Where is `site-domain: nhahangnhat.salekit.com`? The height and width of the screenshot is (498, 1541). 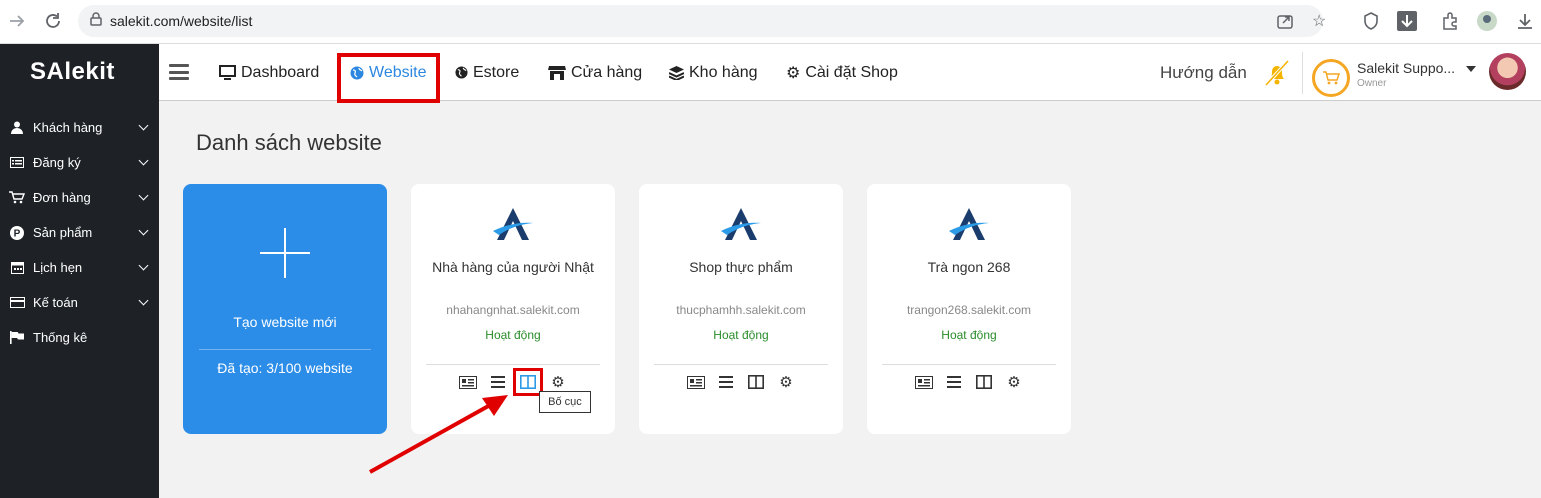
site-domain: nhahangnhat.salekit.com is located at coordinates (513, 310).